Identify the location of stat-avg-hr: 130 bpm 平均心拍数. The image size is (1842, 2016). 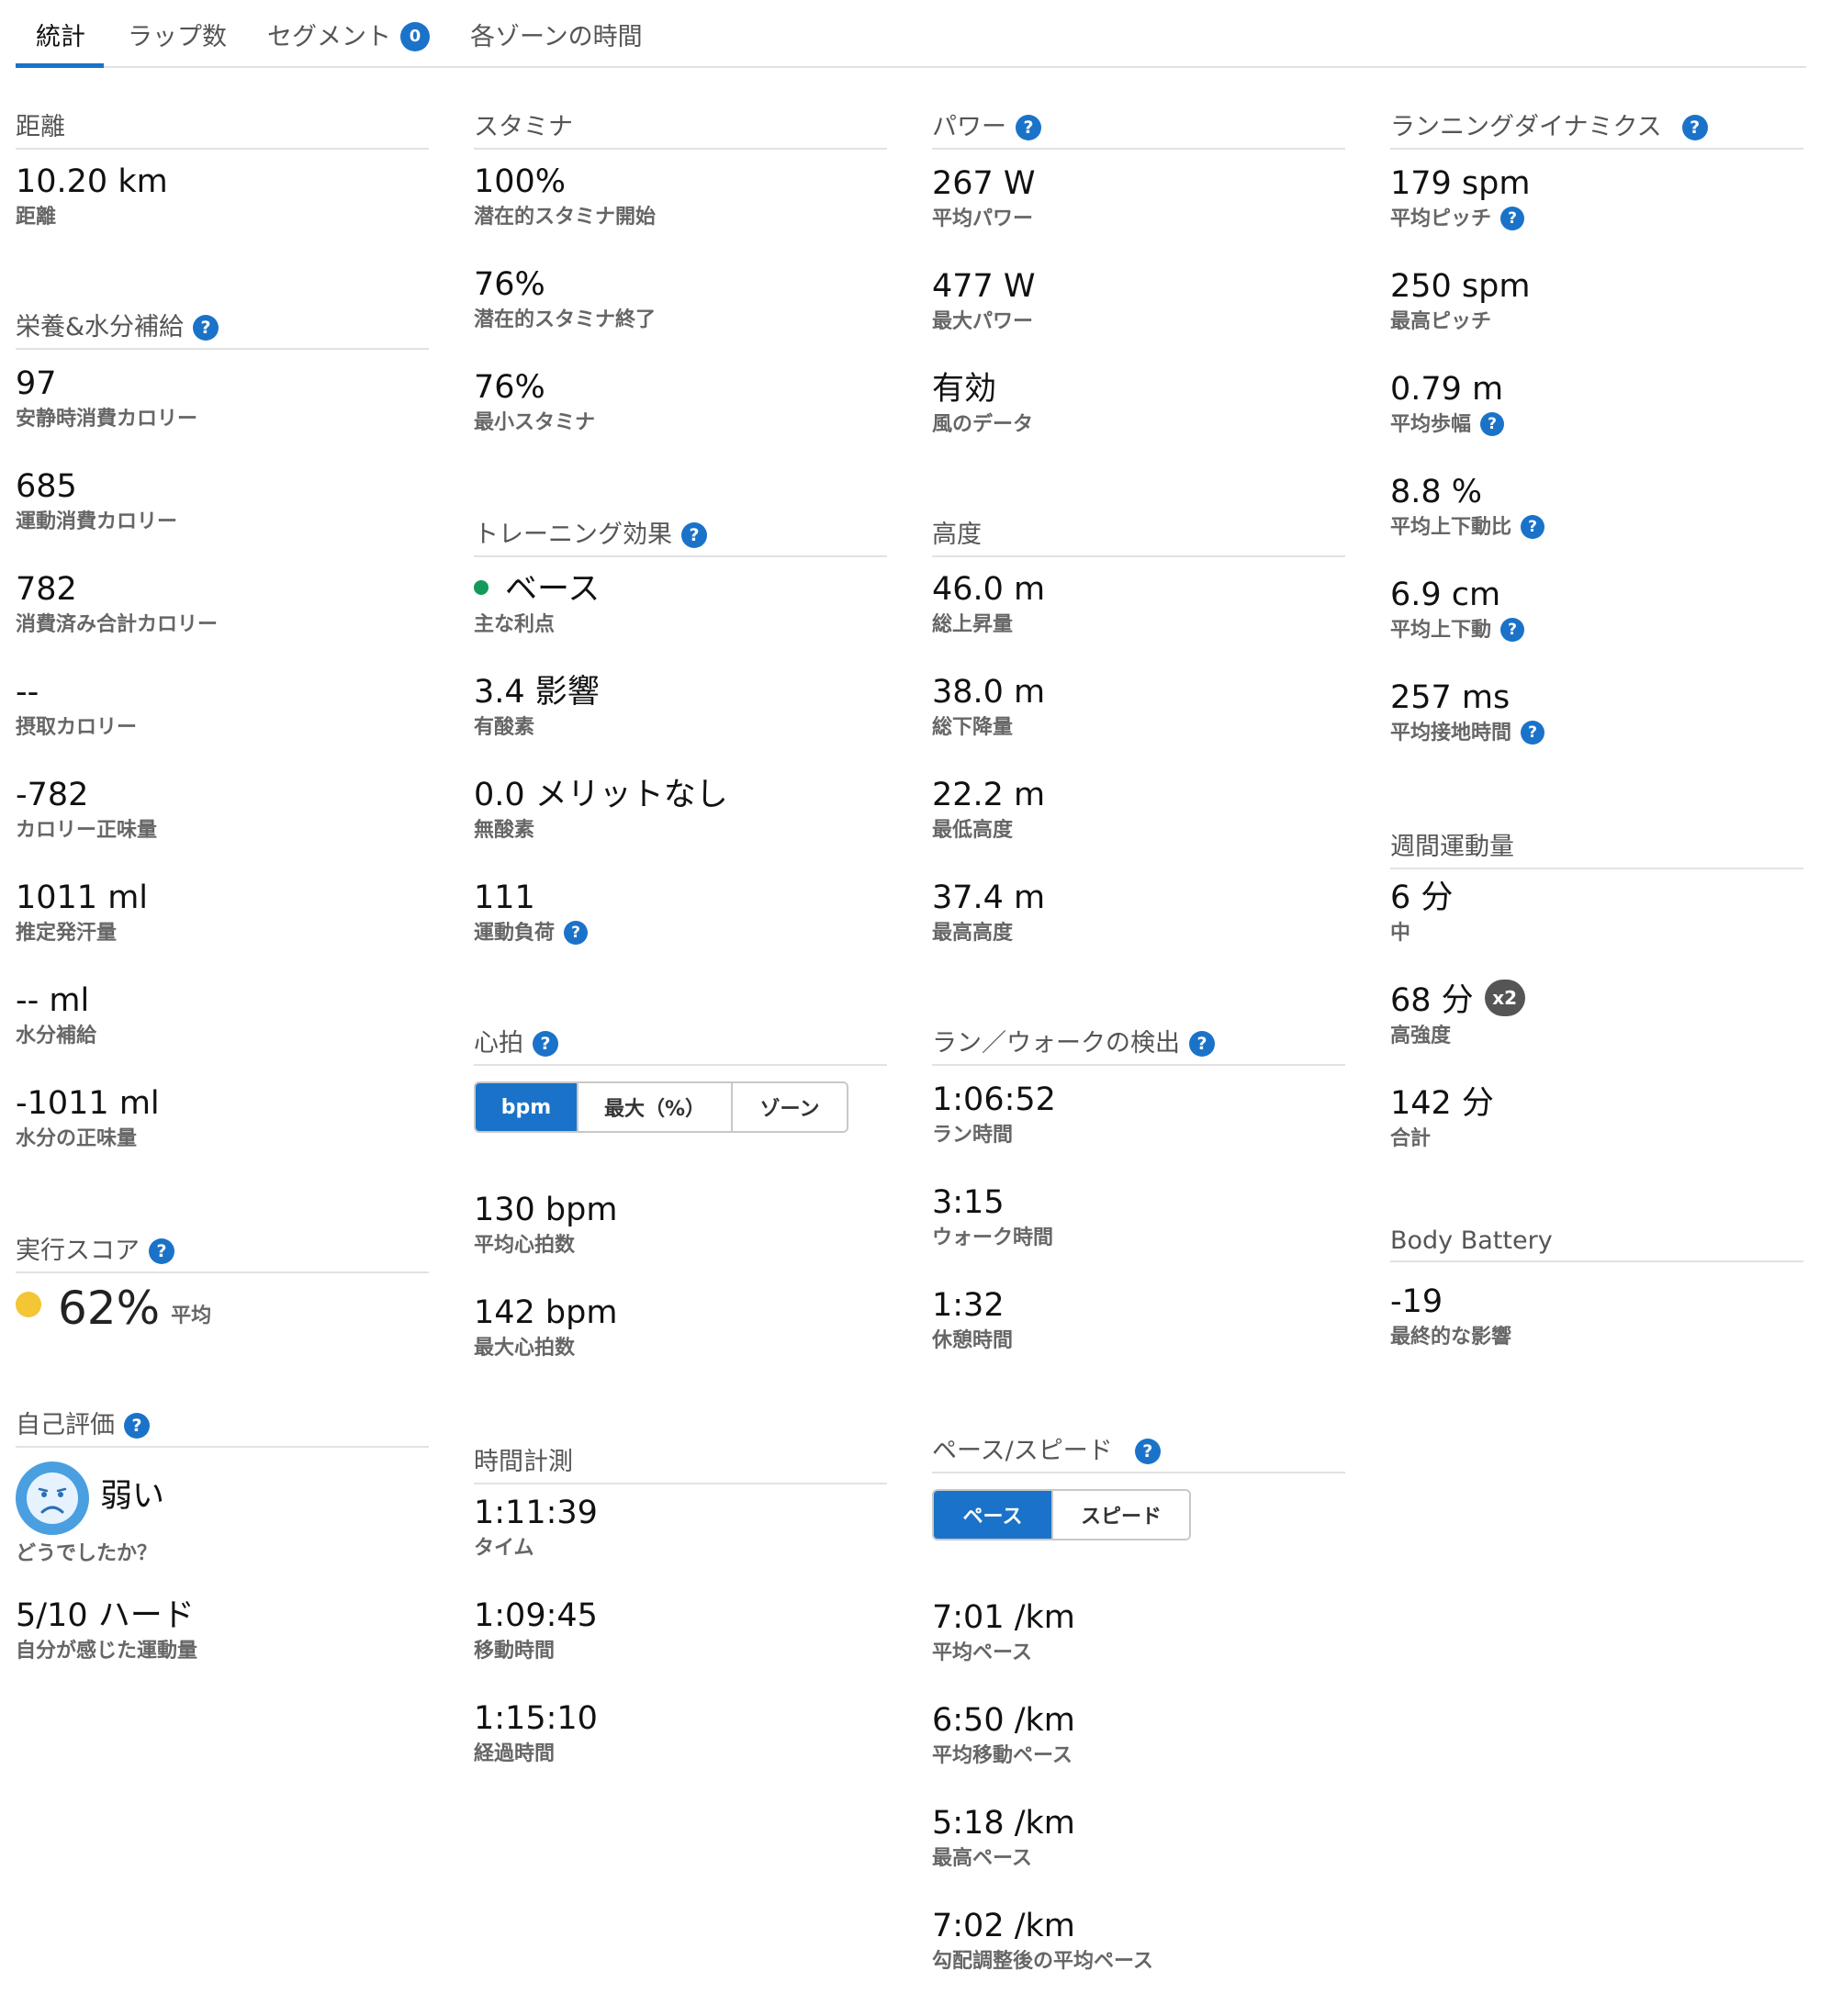
(545, 1225).